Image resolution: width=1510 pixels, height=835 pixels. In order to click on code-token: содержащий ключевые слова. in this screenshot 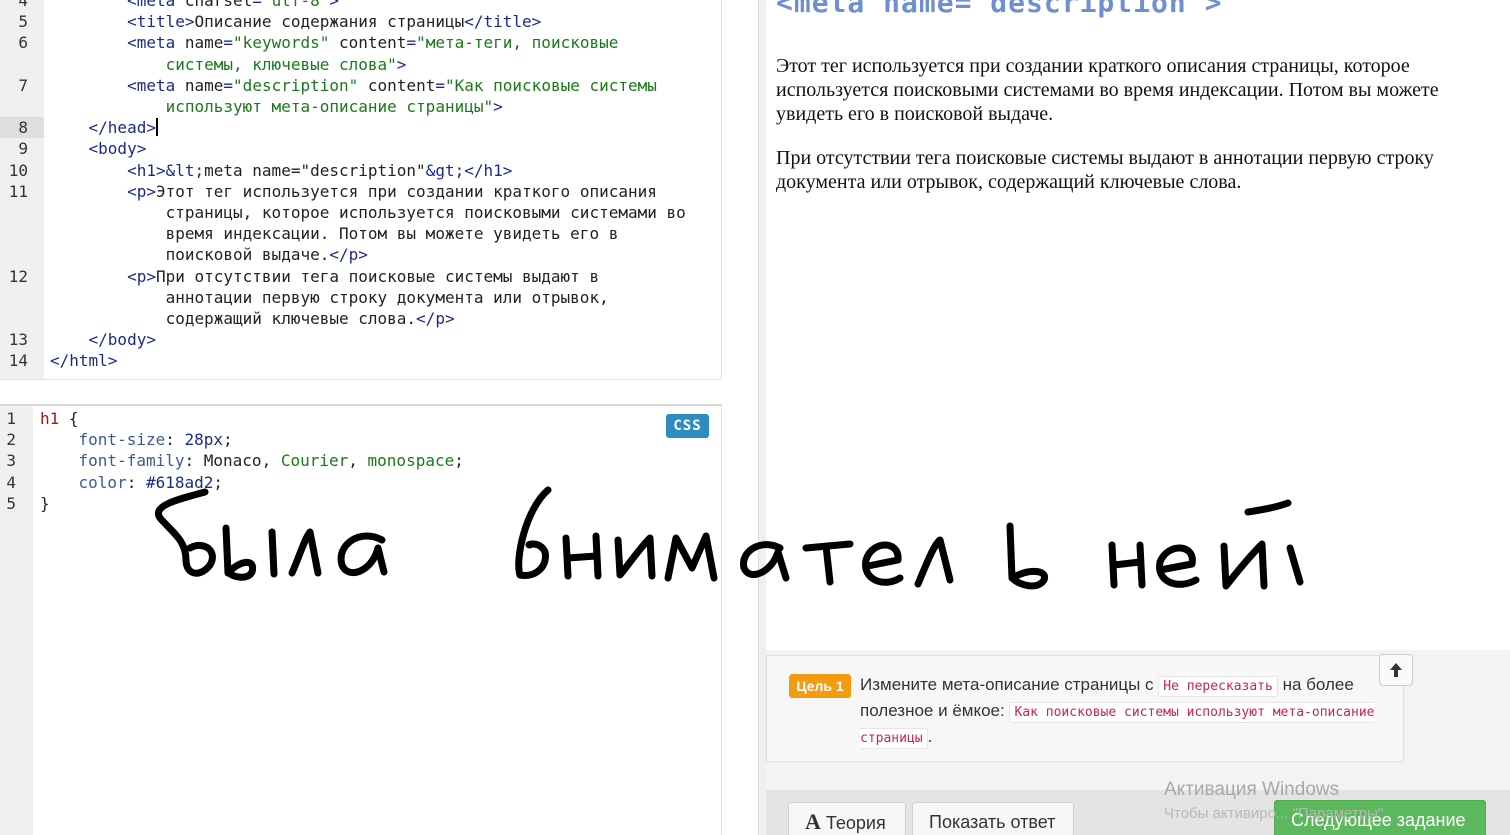, I will do `click(233, 318)`.